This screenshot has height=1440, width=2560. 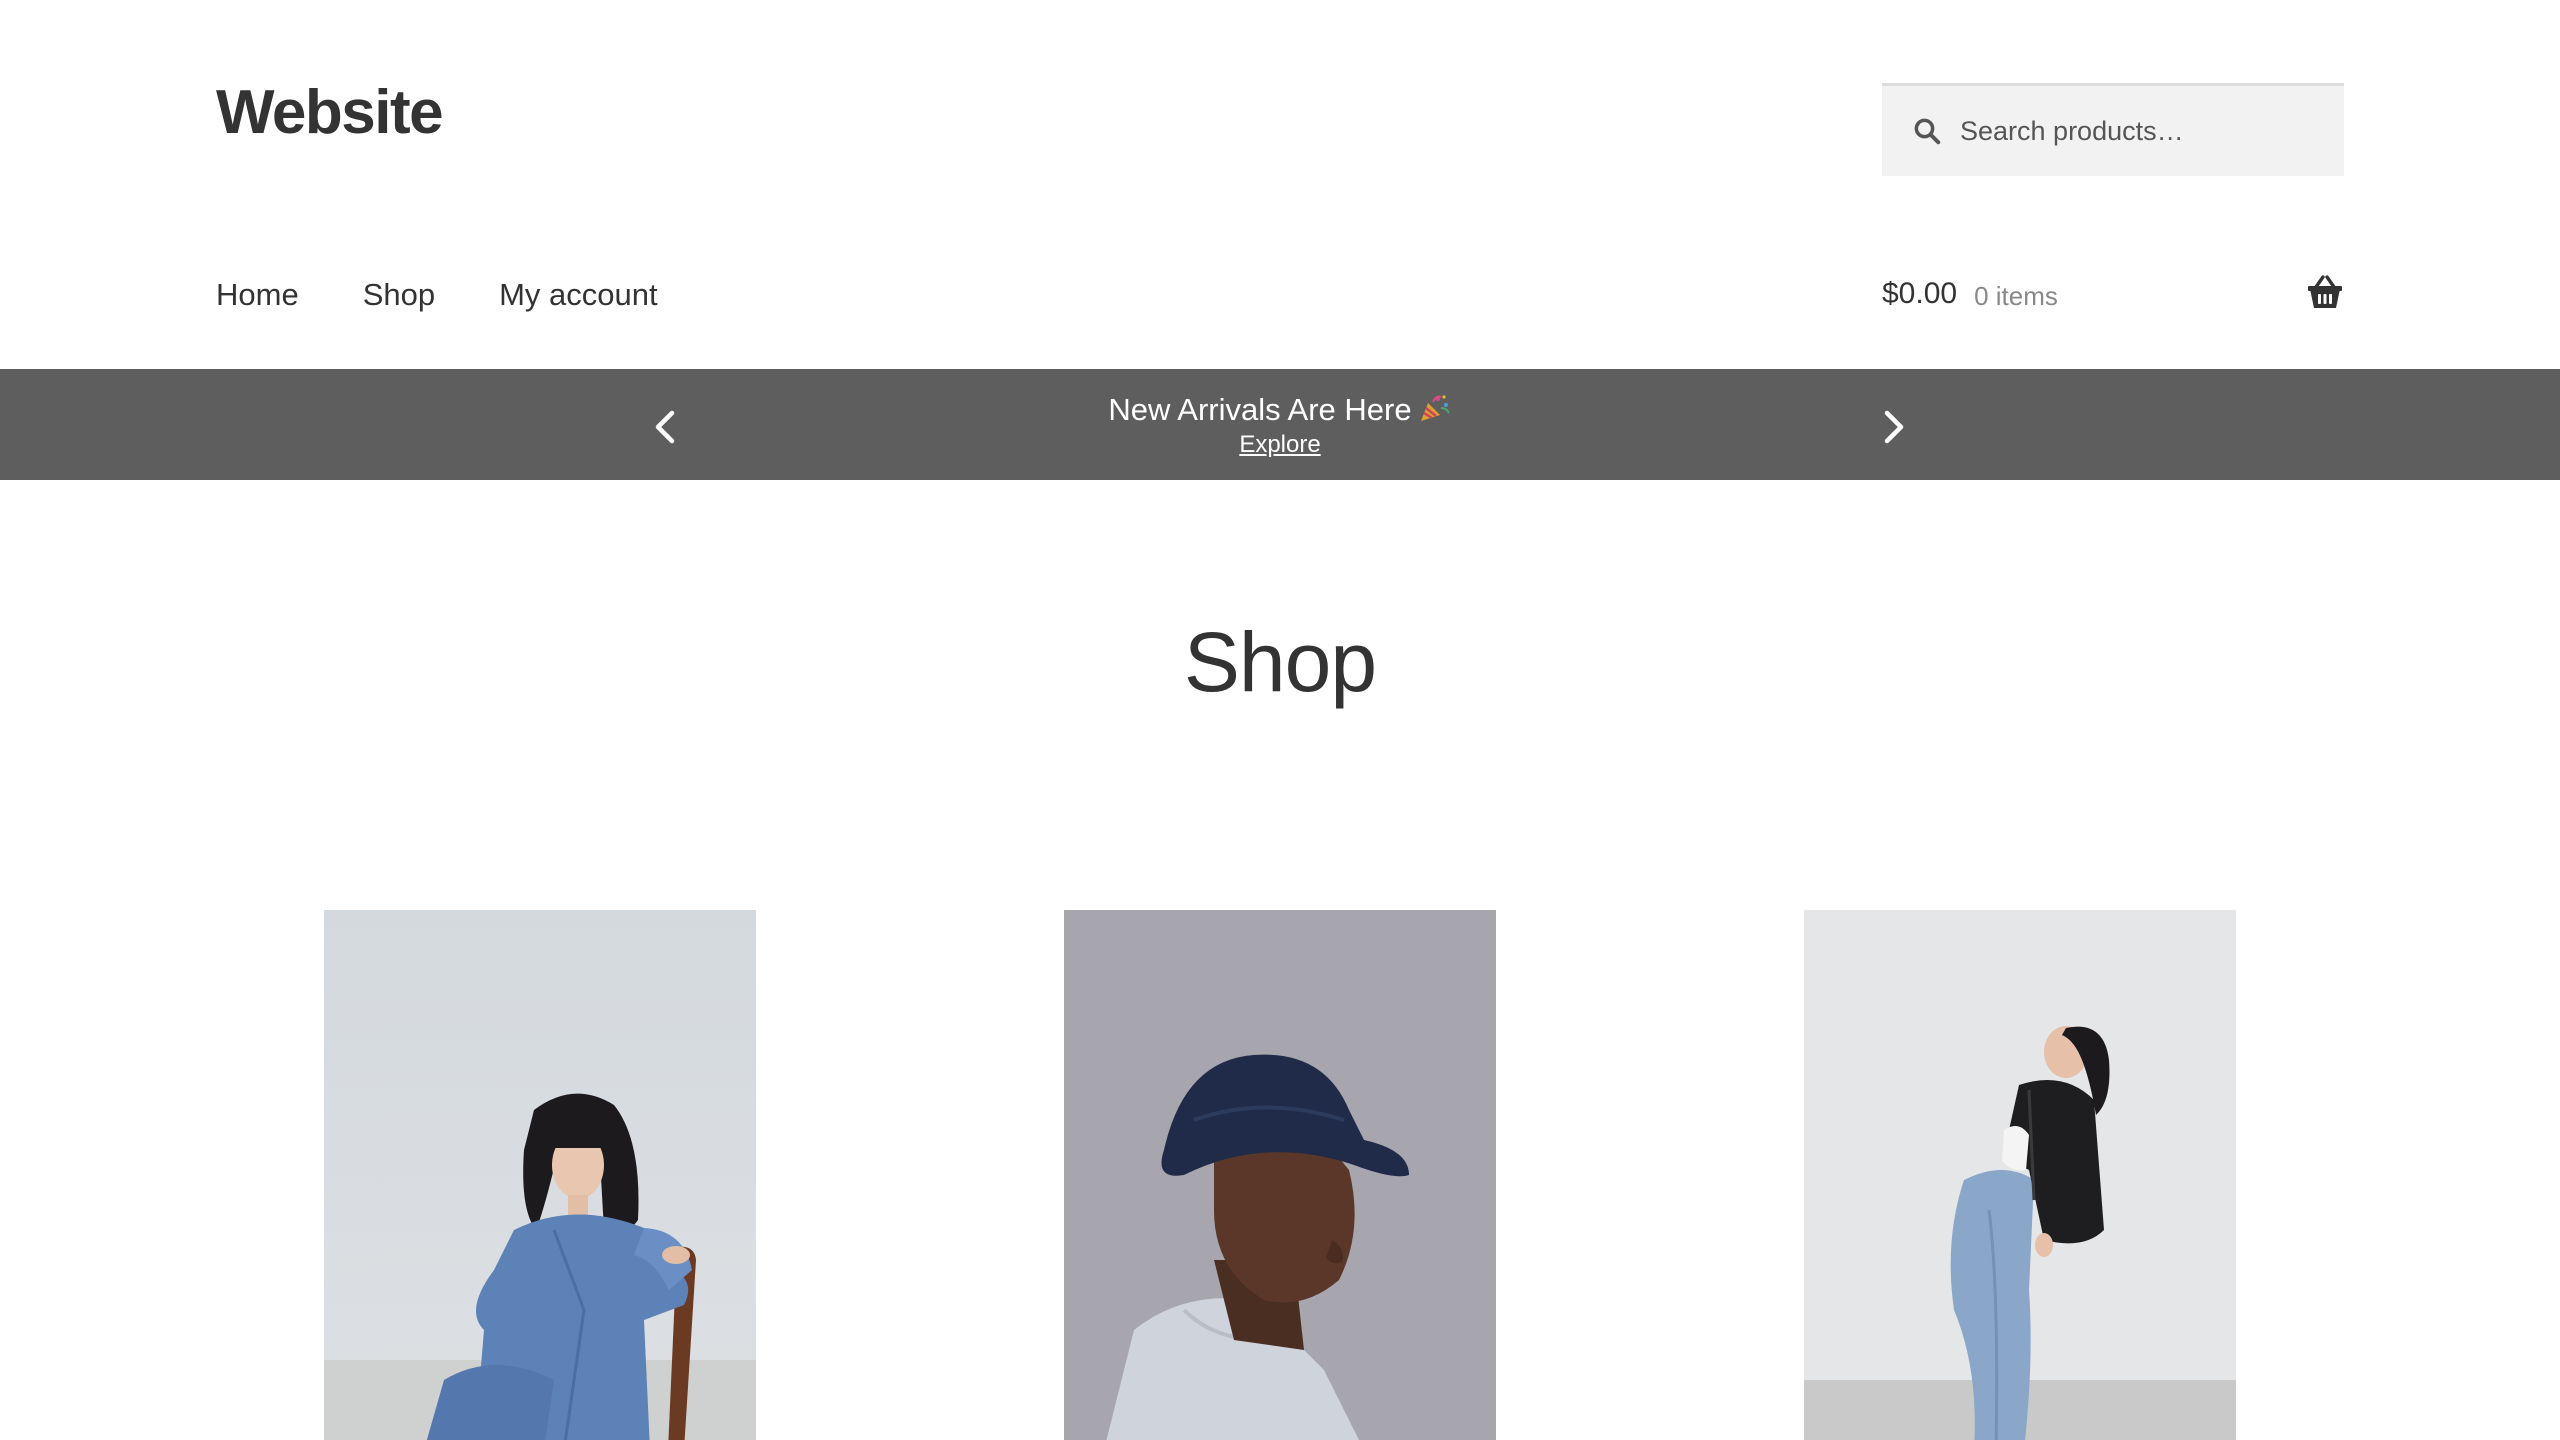 I want to click on party-popper-icon, so click(x=1435, y=408).